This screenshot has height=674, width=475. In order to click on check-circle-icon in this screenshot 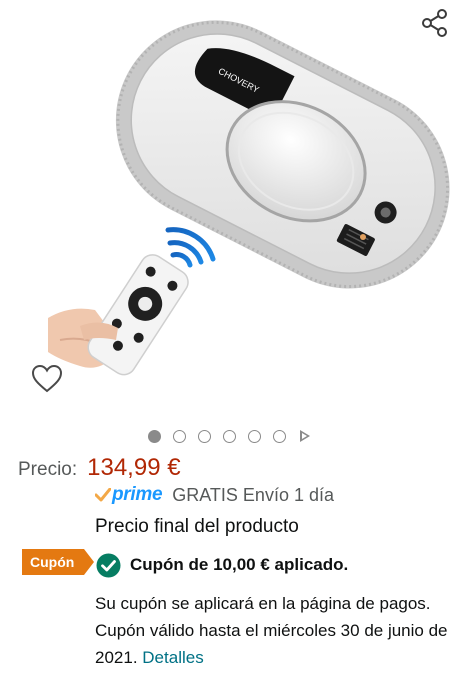, I will do `click(108, 565)`.